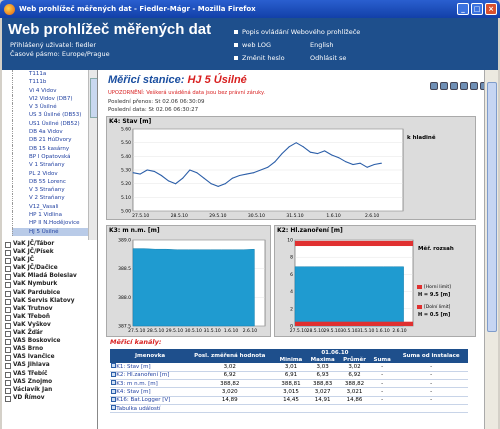 The height and width of the screenshot is (429, 500). What do you see at coordinates (49, 309) in the screenshot?
I see `group-item: VaK Trutnov` at bounding box center [49, 309].